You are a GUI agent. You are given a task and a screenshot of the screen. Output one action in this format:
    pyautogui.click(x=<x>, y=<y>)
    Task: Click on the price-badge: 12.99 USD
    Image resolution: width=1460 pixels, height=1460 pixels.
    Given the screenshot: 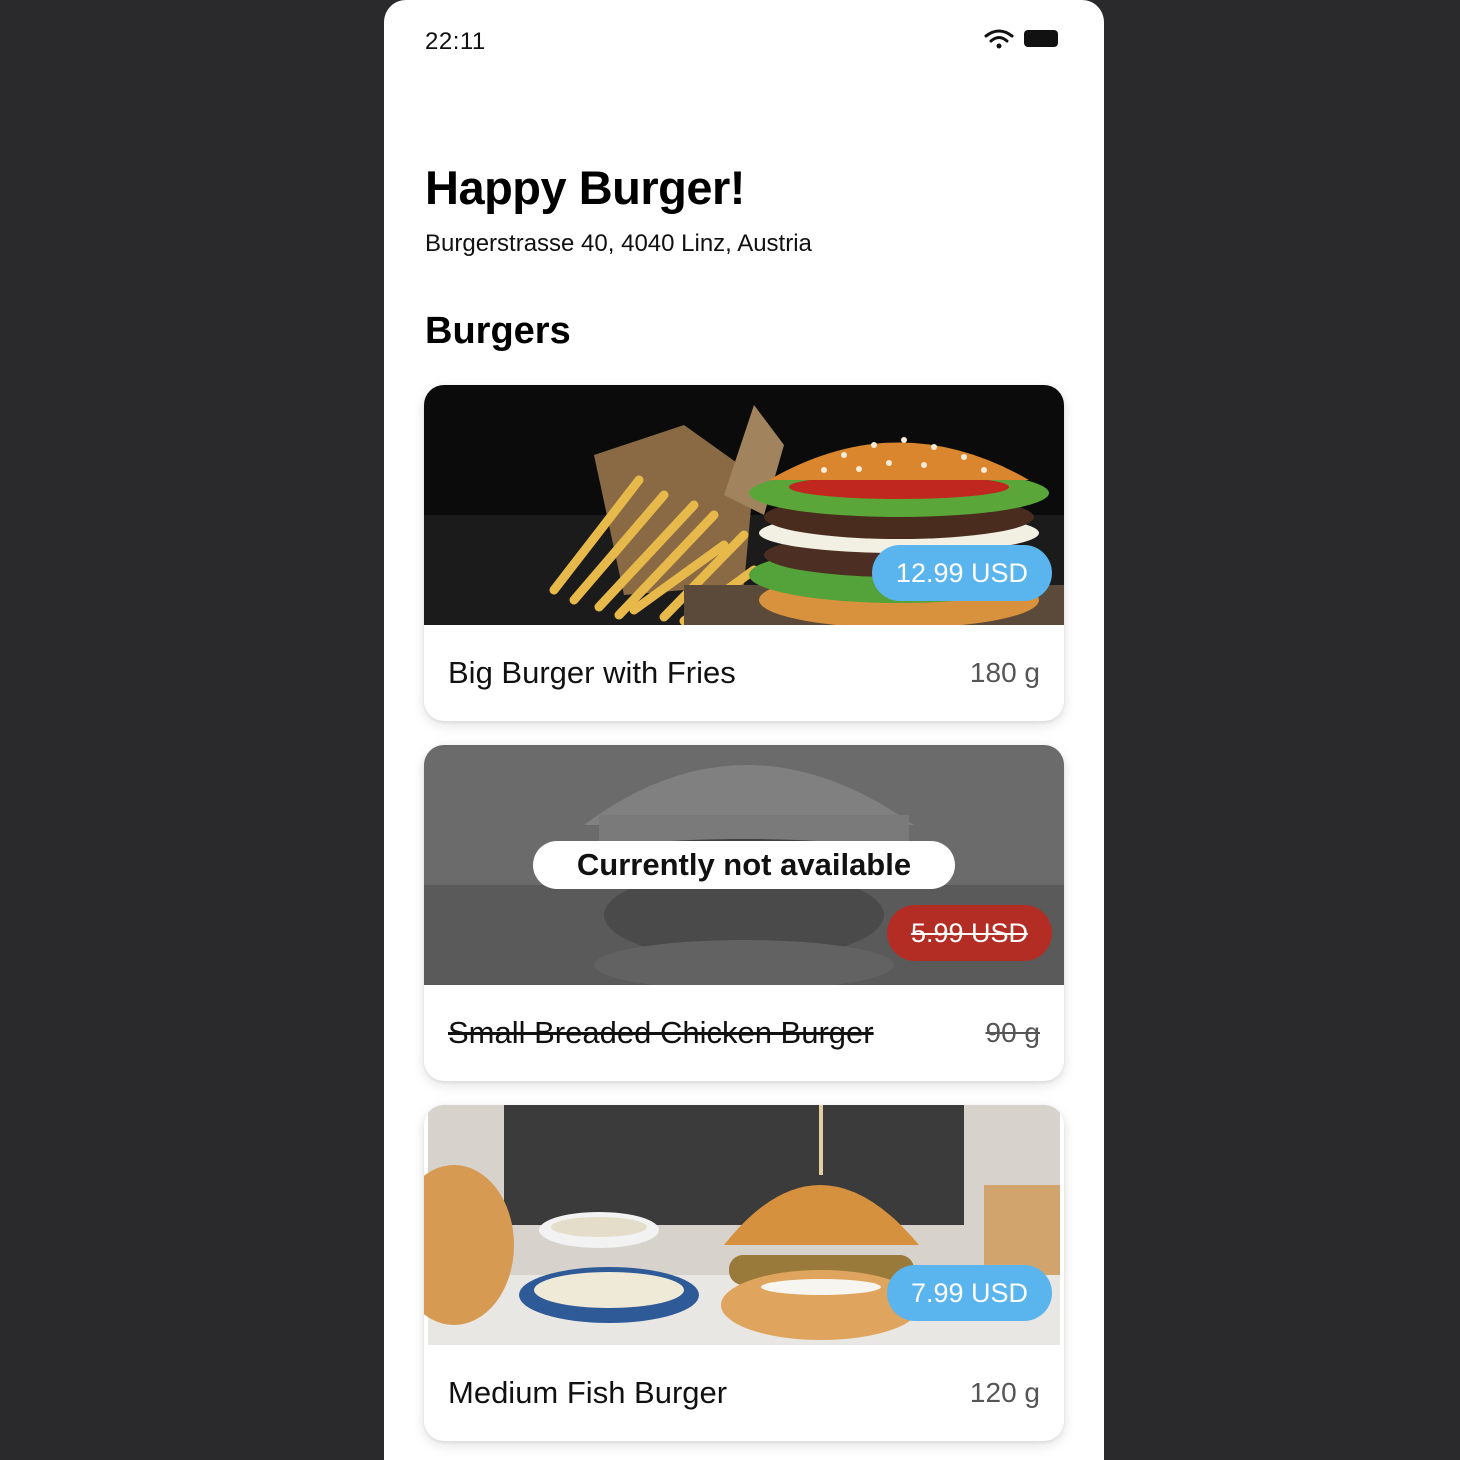 What is the action you would take?
    pyautogui.click(x=961, y=573)
    